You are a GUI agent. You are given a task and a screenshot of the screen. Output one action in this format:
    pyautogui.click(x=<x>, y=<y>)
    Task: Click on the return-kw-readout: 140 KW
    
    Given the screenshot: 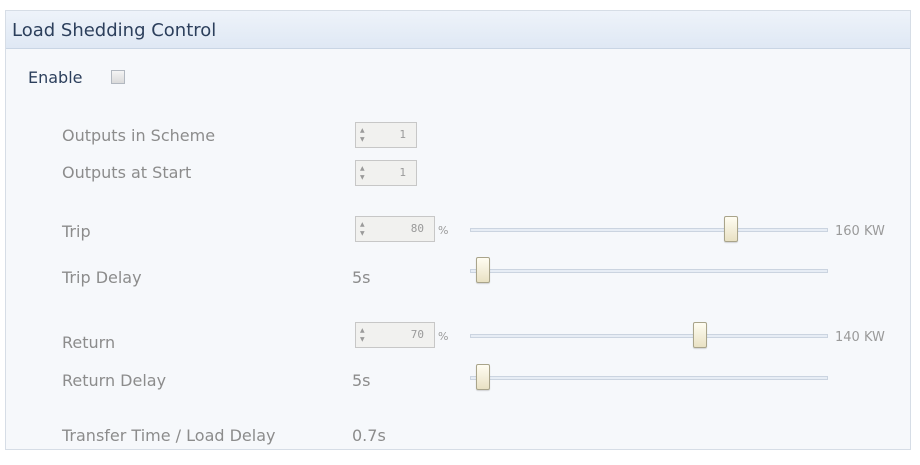 What is the action you would take?
    pyautogui.click(x=860, y=337)
    